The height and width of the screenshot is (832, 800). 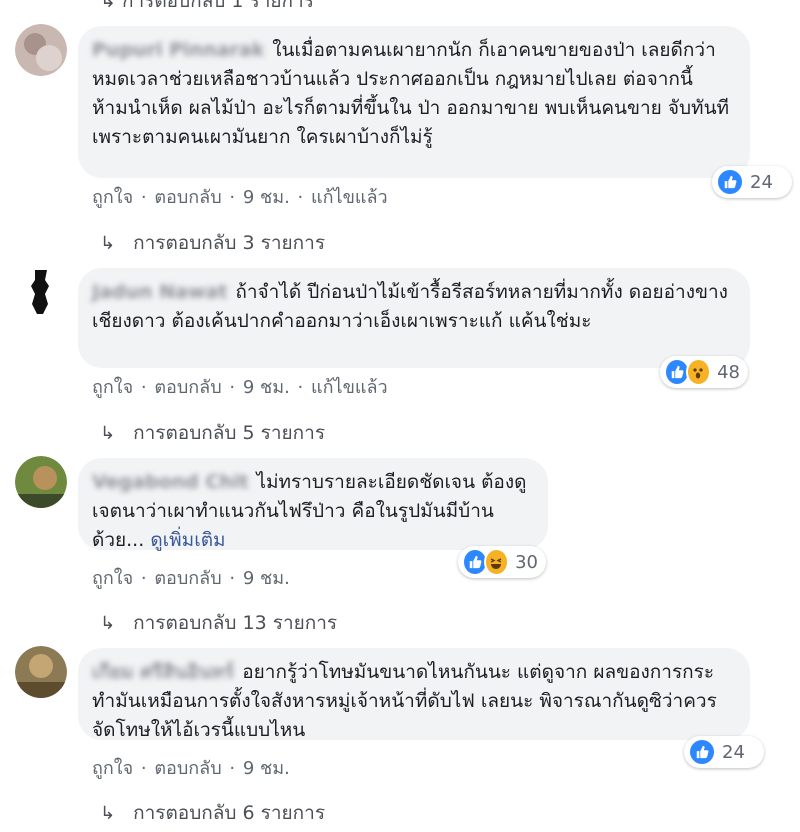 I want to click on reaction-summary: 30, so click(x=502, y=562).